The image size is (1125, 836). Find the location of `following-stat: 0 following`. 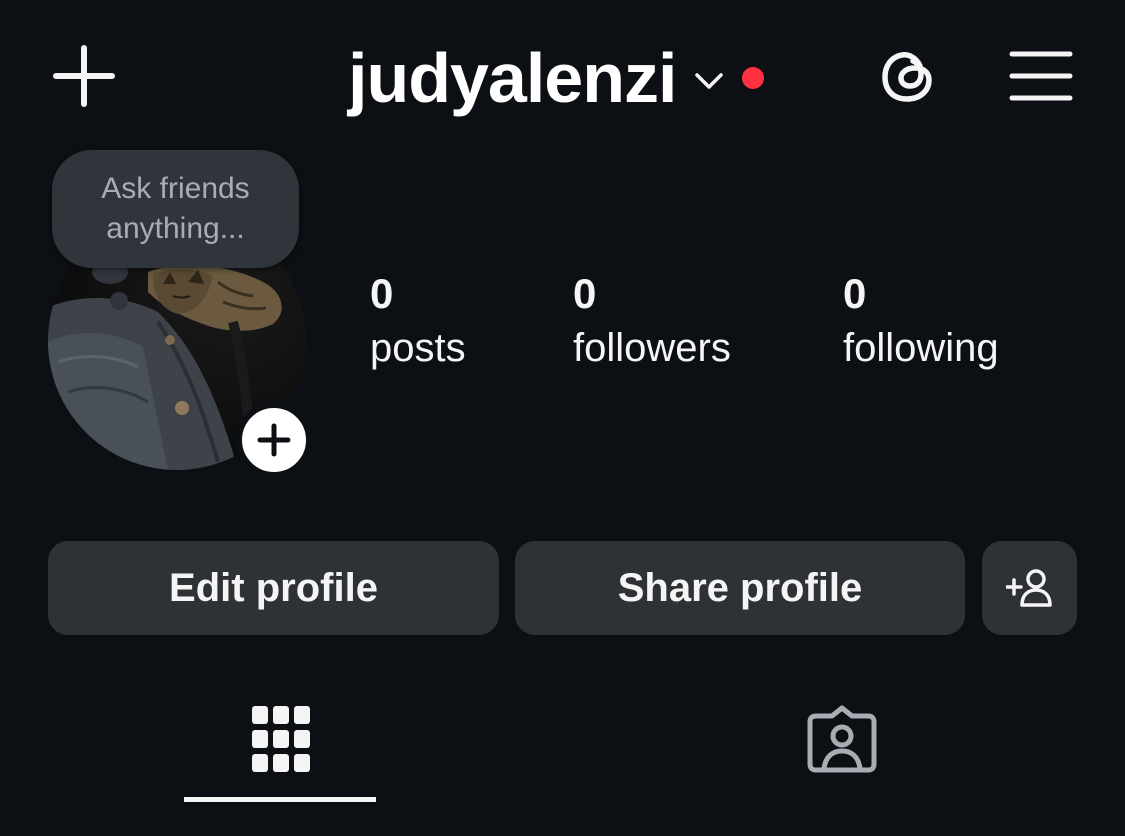

following-stat: 0 following is located at coordinates (921, 322).